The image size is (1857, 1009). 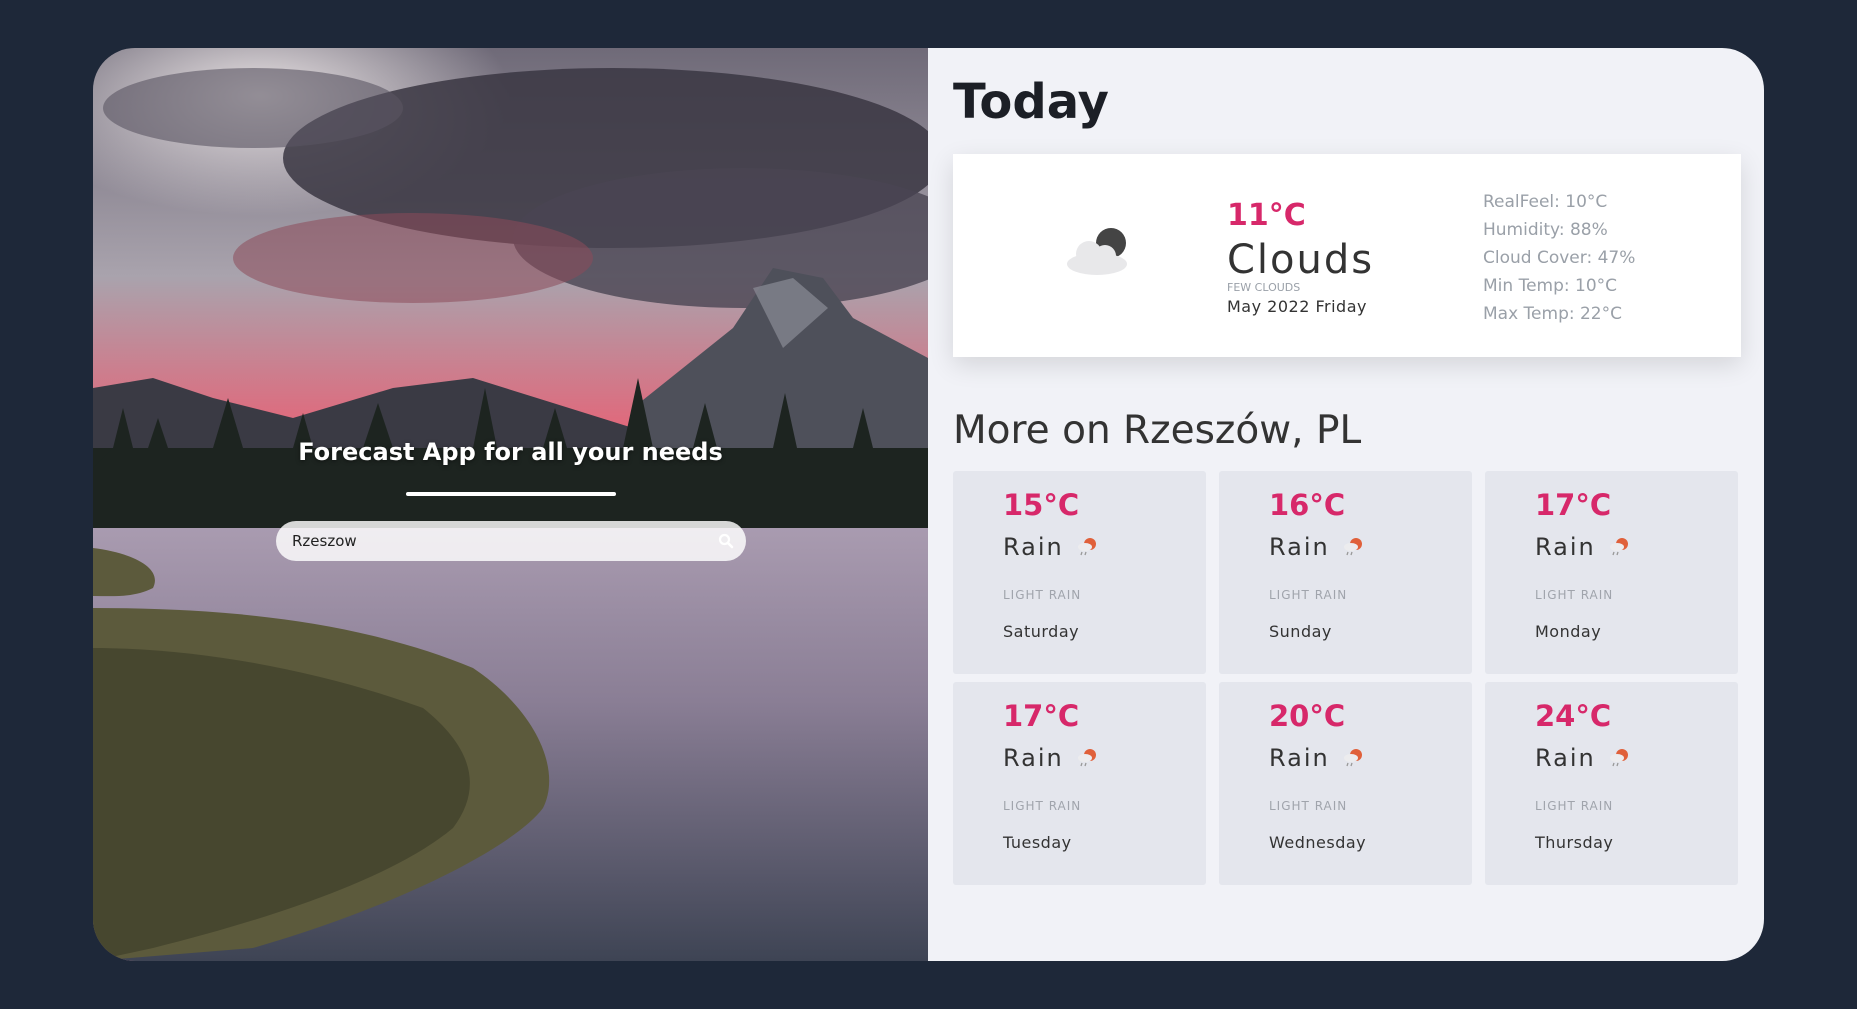 What do you see at coordinates (1345, 783) in the screenshot?
I see `forecast-day-card: 20°C Rain light rain Wednesday` at bounding box center [1345, 783].